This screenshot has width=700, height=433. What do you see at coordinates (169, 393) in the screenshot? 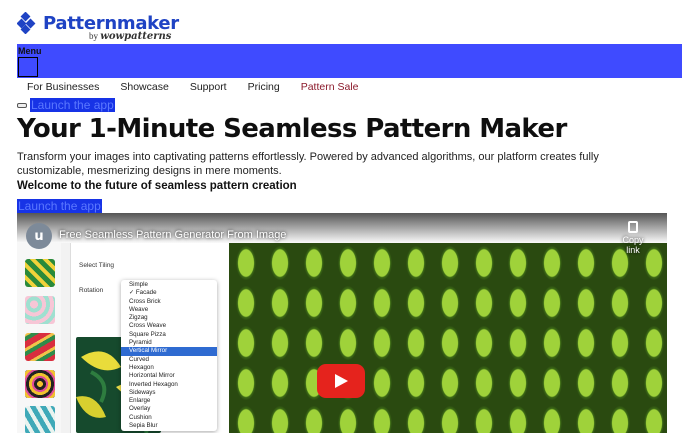
I see `dropdown-item: Sideways` at bounding box center [169, 393].